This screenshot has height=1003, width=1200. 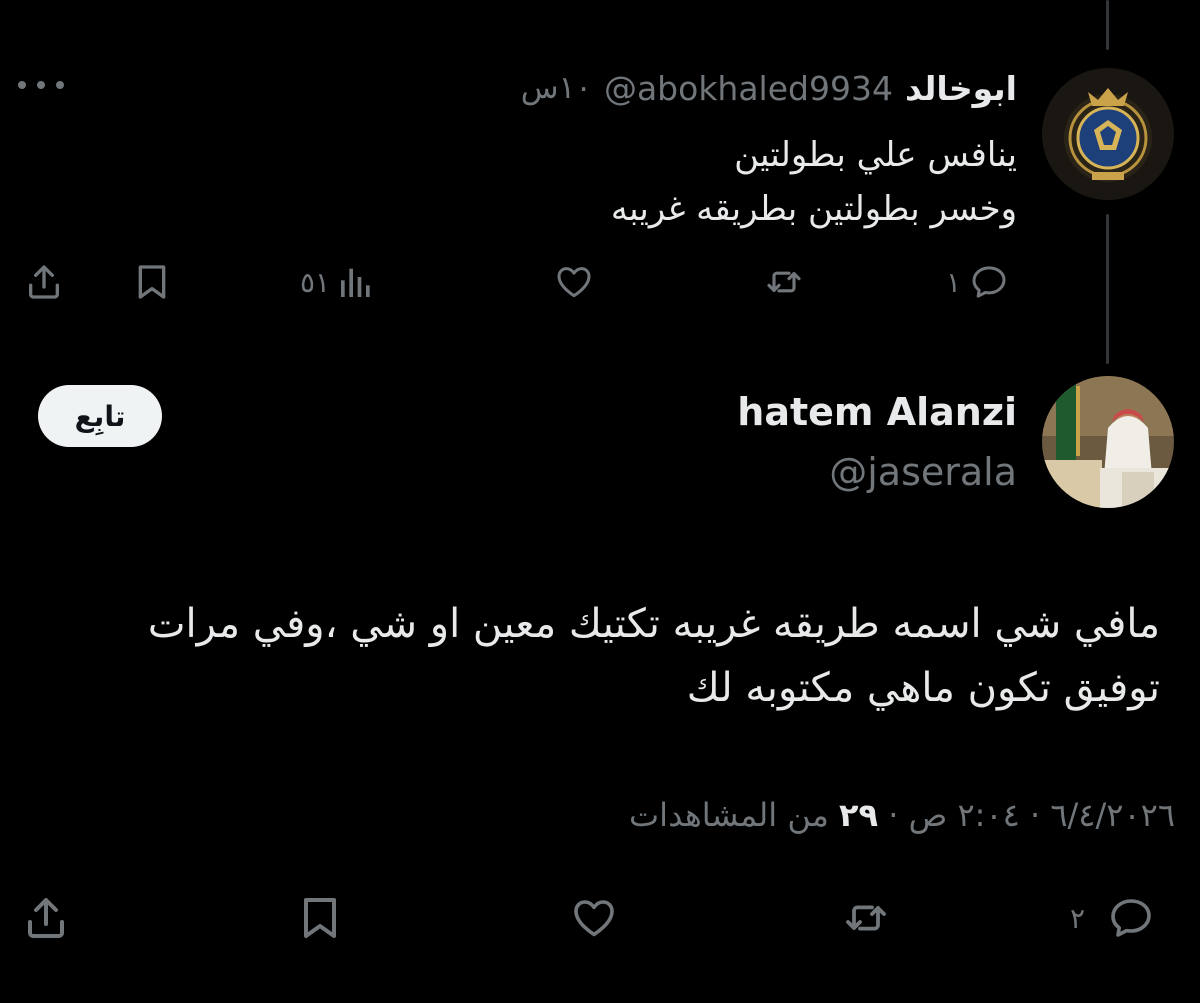 I want to click on main-retweet-button, so click(x=866, y=918).